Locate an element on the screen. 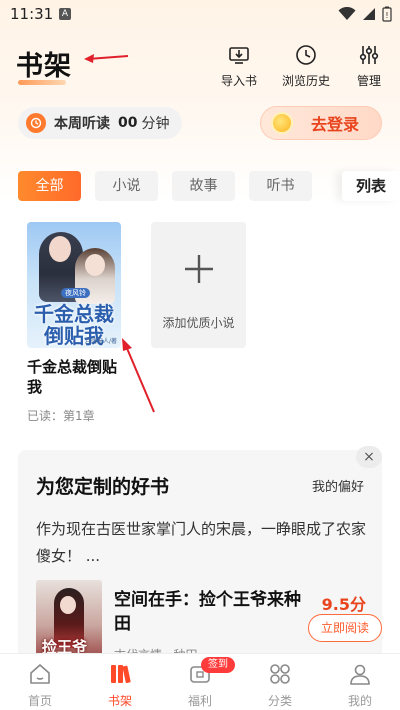 The image size is (400, 710). history-button: 浏览历史 is located at coordinates (306, 66).